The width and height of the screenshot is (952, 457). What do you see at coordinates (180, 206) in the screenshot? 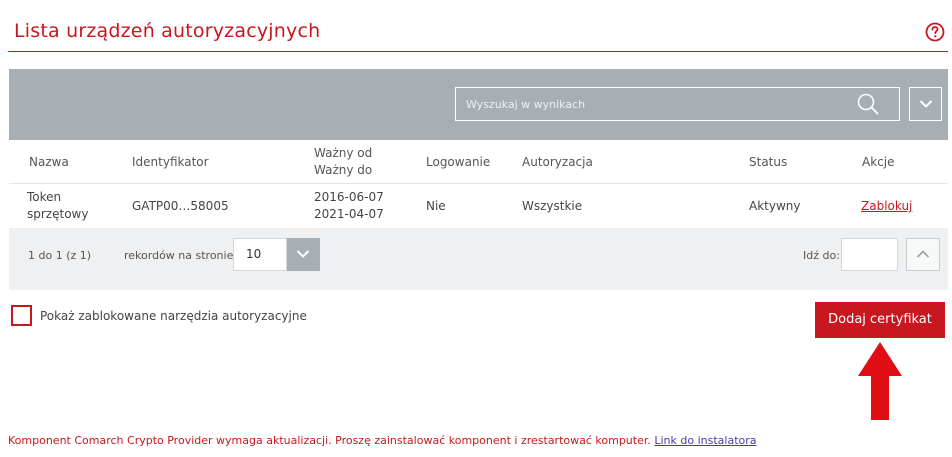
I see `cell-identifier: GATP00…58005` at bounding box center [180, 206].